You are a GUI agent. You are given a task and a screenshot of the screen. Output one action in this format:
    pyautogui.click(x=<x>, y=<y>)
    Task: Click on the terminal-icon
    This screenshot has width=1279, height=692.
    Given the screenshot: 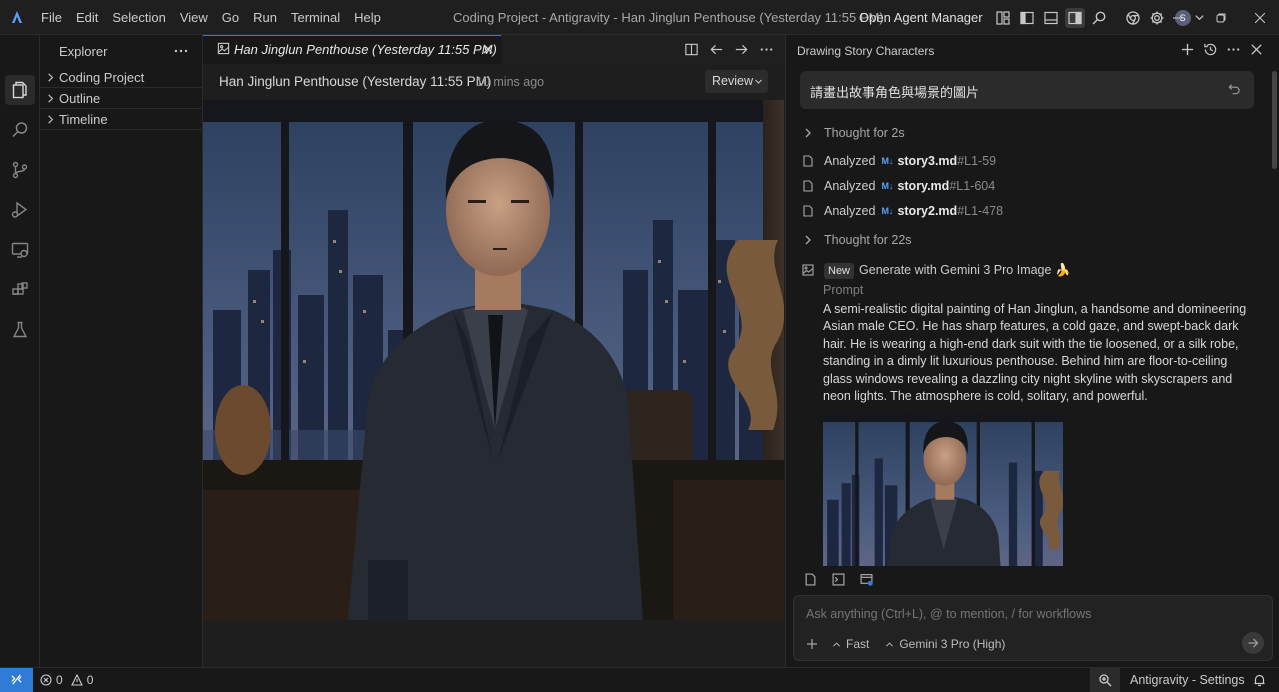 What is the action you would take?
    pyautogui.click(x=838, y=579)
    